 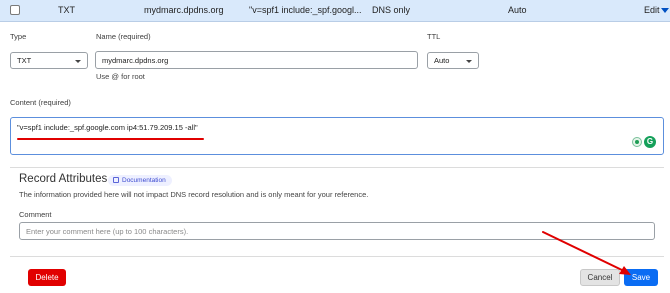 I want to click on type-label: Type, so click(x=18, y=36).